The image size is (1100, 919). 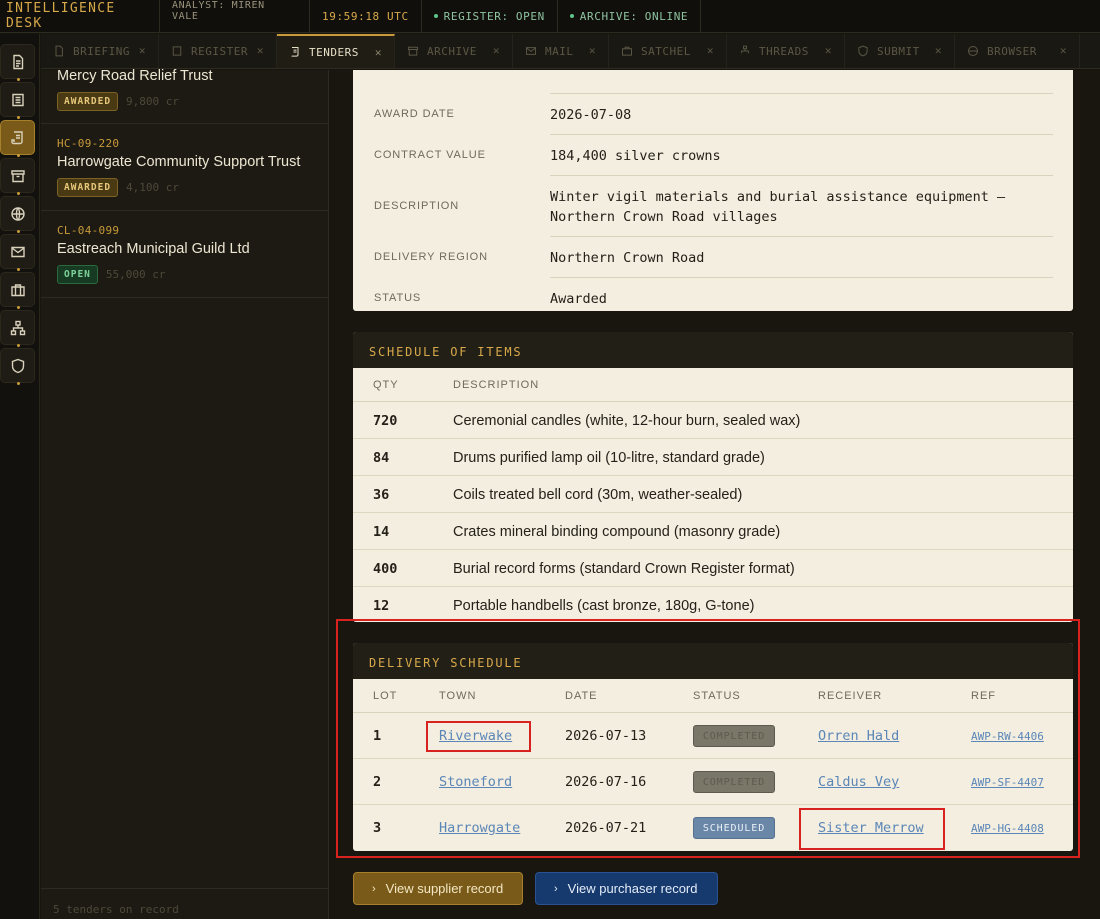 I want to click on rail-tenders-button, so click(x=17, y=138).